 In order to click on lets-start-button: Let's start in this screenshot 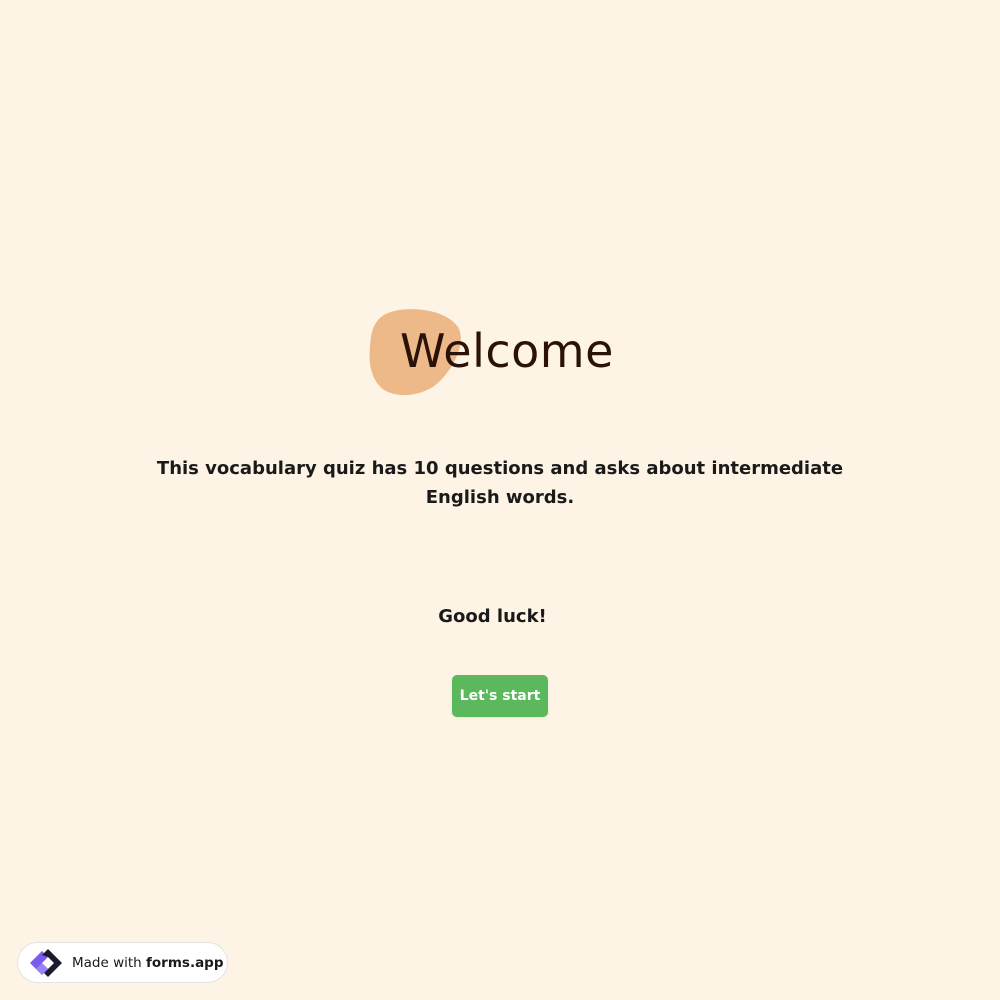, I will do `click(500, 696)`.